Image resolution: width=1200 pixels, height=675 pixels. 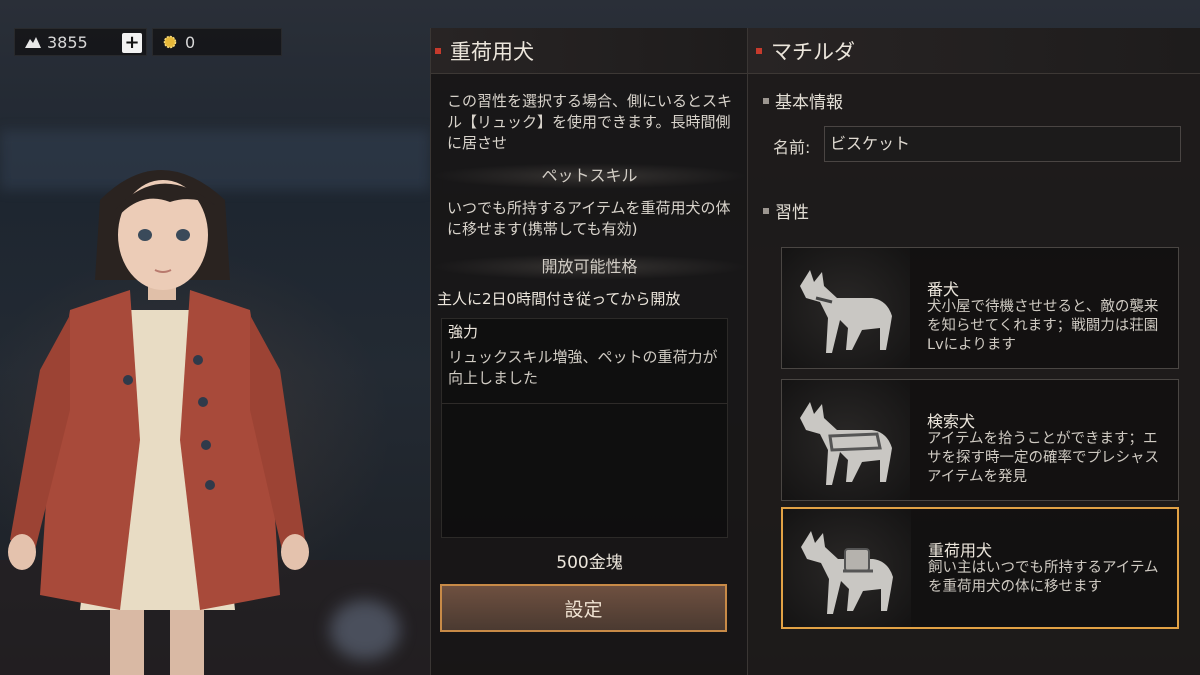 I want to click on gold-coin-icon, so click(x=170, y=42).